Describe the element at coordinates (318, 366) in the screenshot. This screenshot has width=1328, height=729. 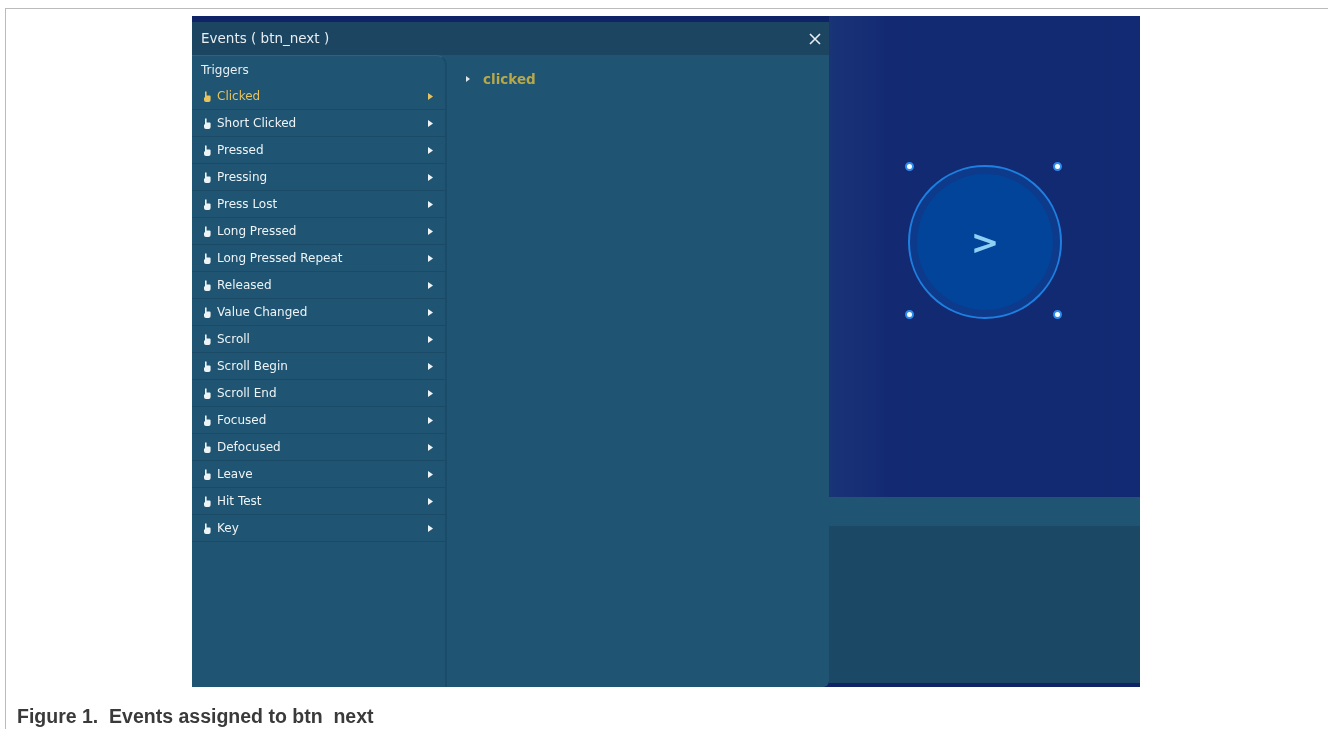
I see `trigger-item: Scroll Begin` at that location.